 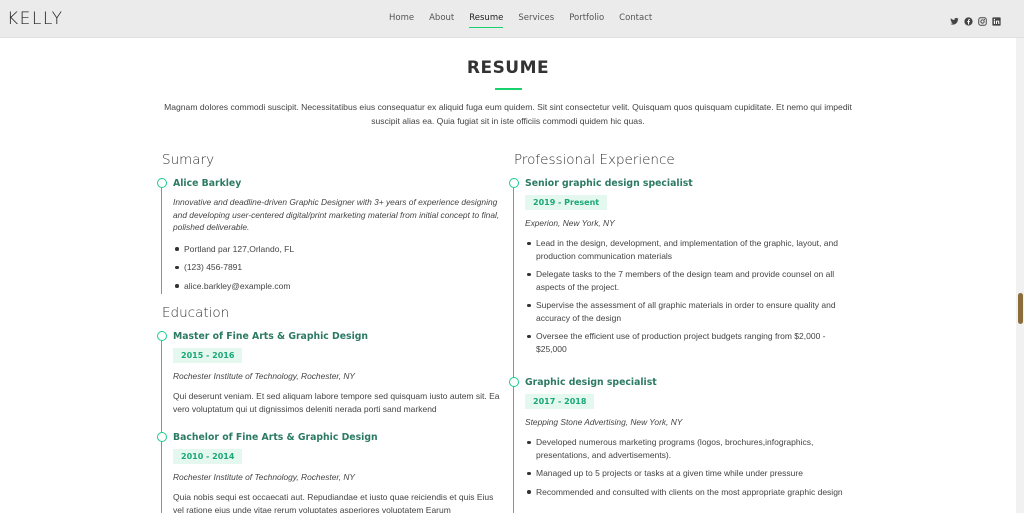 What do you see at coordinates (566, 202) in the screenshot?
I see `experience-years: 2019 - Present` at bounding box center [566, 202].